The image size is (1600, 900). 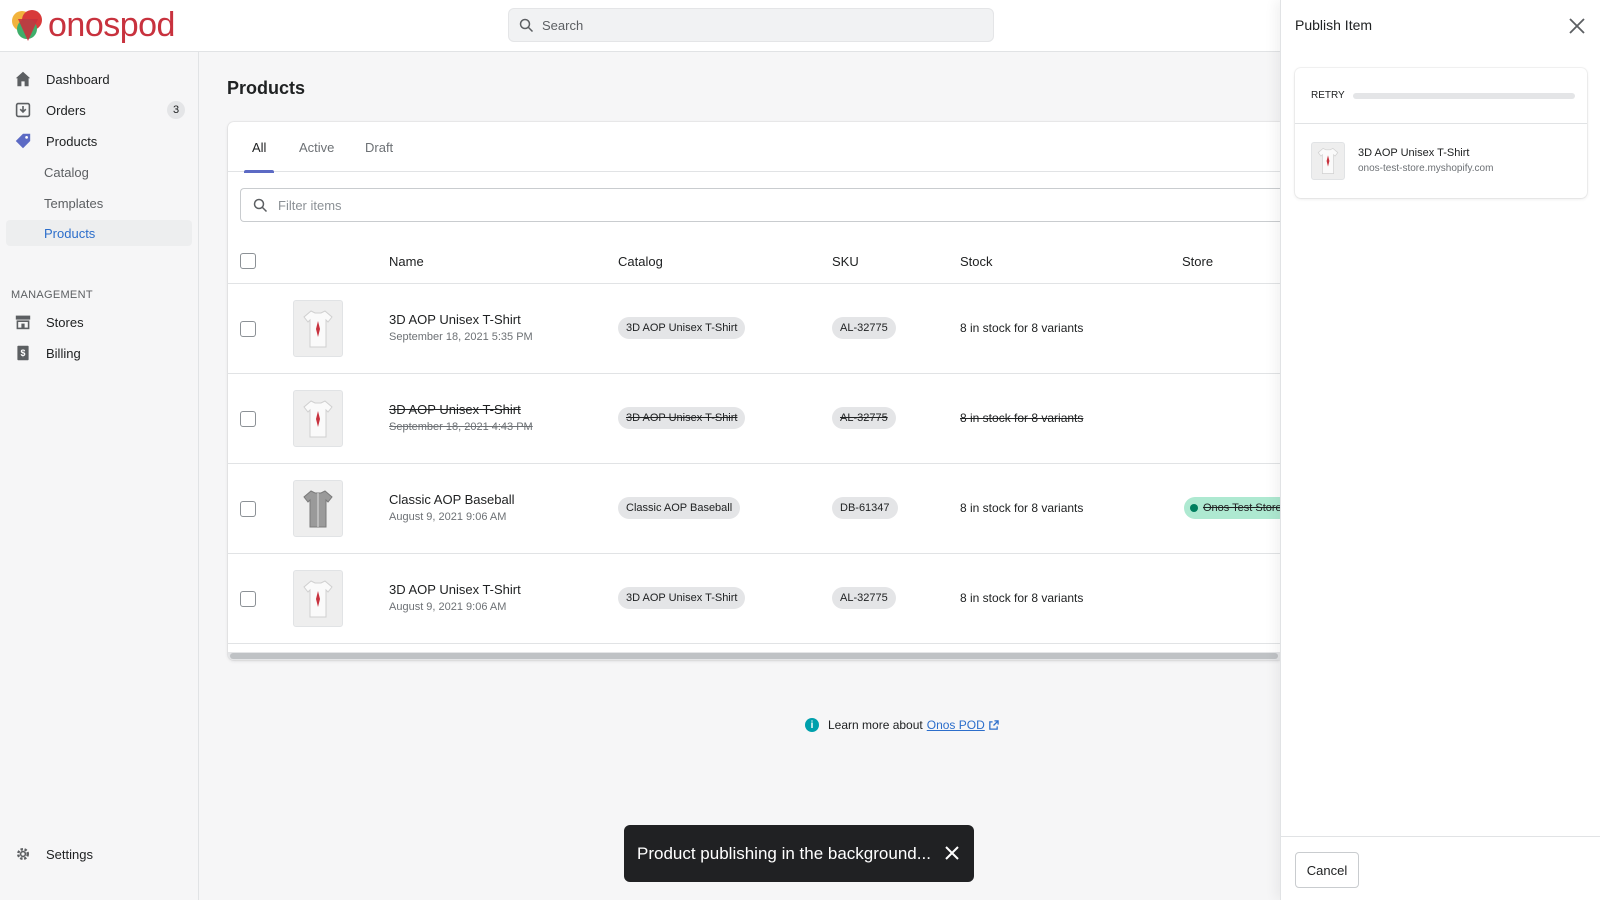 I want to click on sku-badge: DB-61347, so click(x=865, y=508).